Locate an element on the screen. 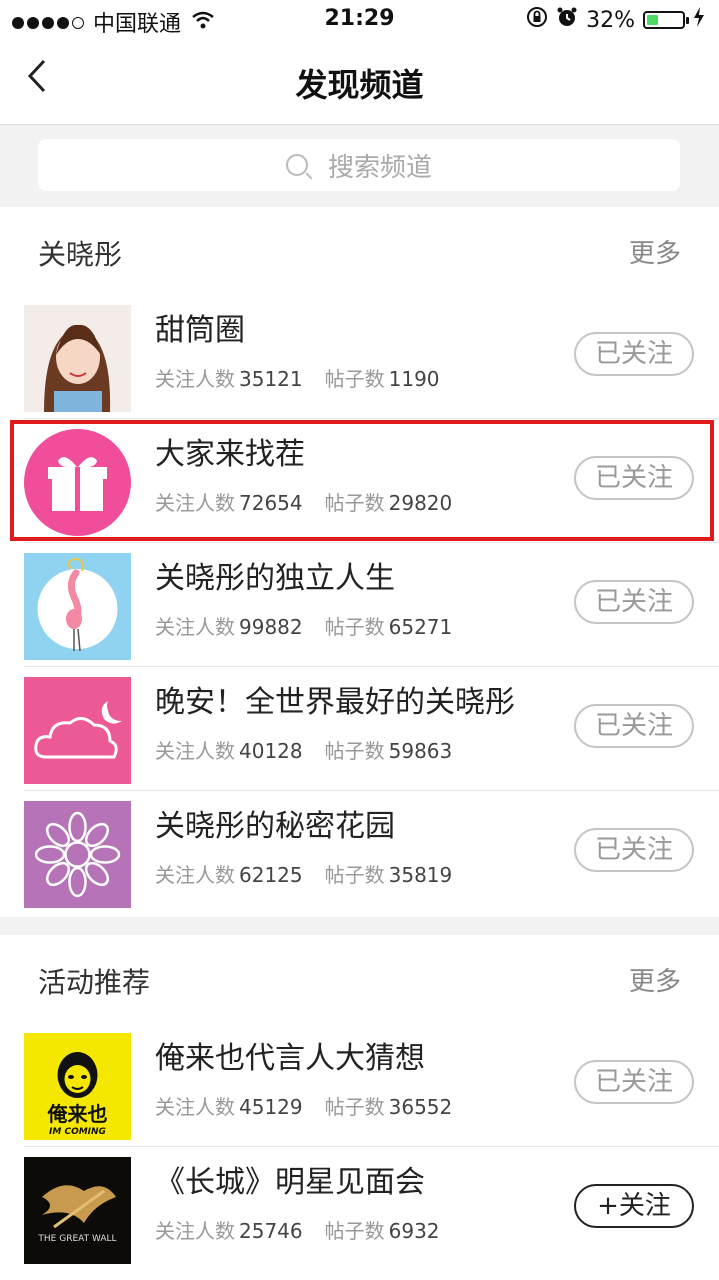 The image size is (719, 1280). portrait-photo is located at coordinates (77, 358).